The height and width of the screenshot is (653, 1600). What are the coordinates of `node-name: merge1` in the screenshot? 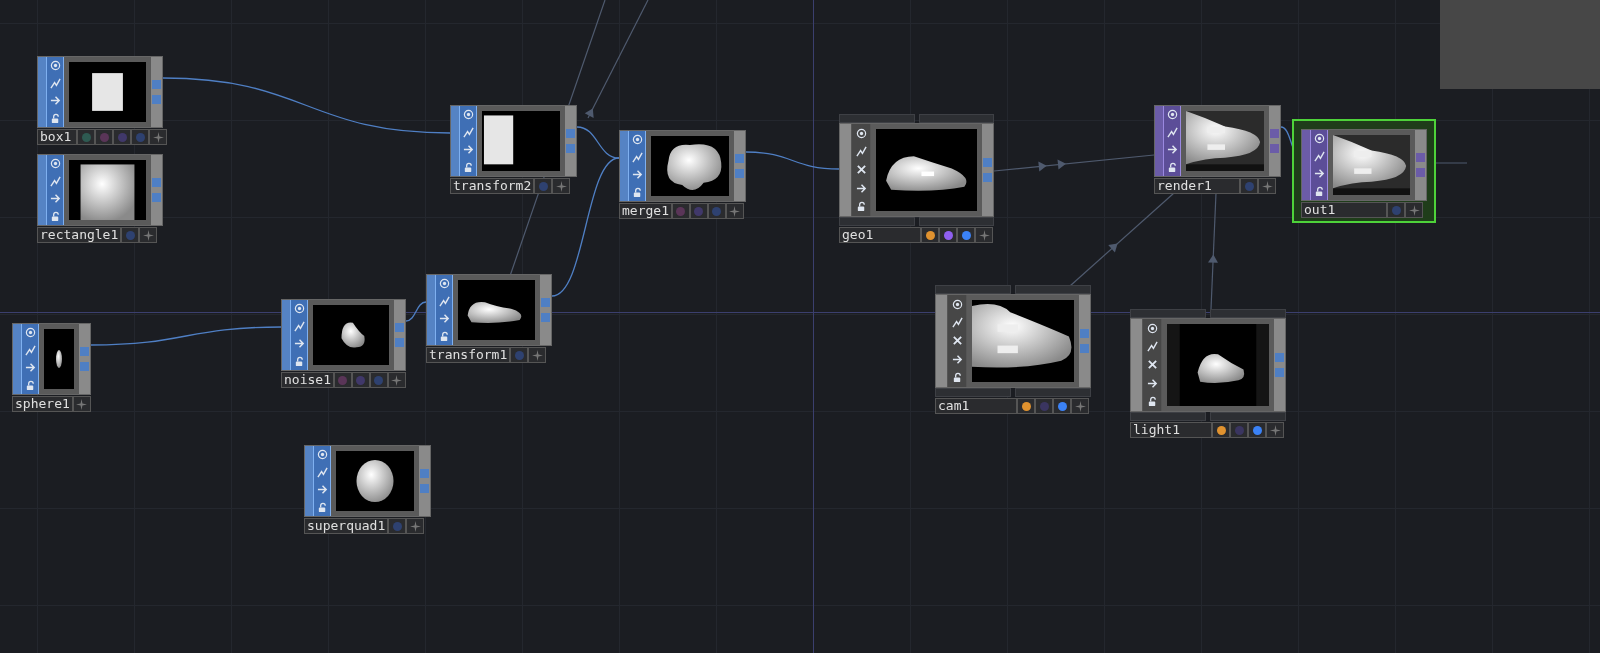 It's located at (645, 211).